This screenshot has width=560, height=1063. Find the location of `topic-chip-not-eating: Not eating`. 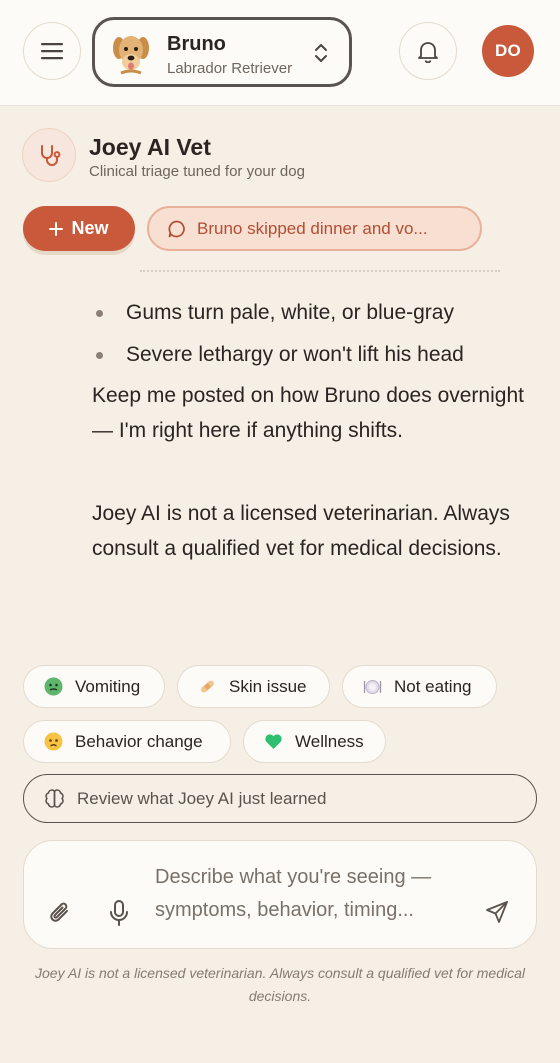

topic-chip-not-eating: Not eating is located at coordinates (419, 686).